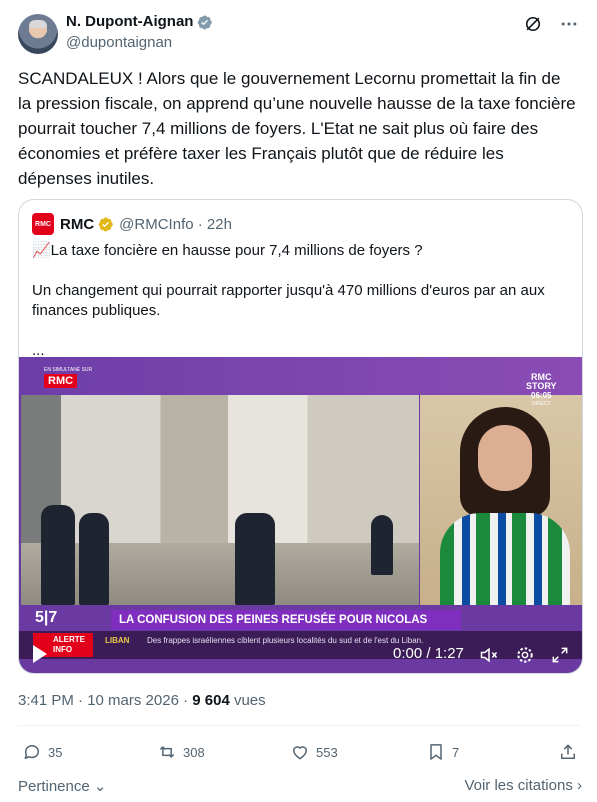  Describe the element at coordinates (298, 34) in the screenshot. I see `tweet-header: N. Dupont-Aignan @dupontaignan` at that location.